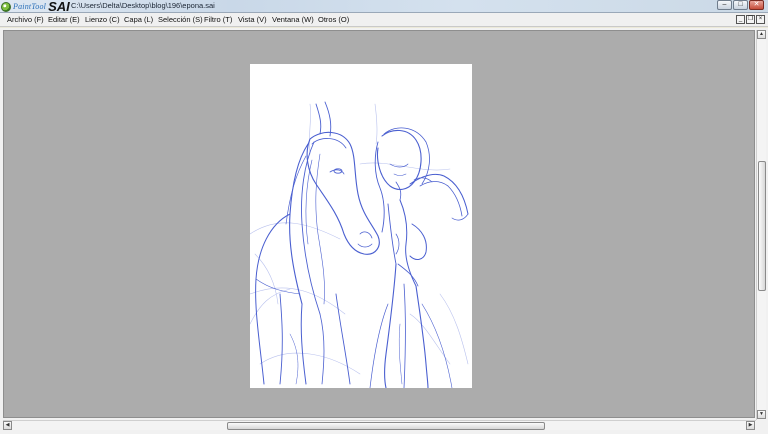  What do you see at coordinates (761, 414) in the screenshot?
I see `scroll-down-arrow-icon: ▼` at bounding box center [761, 414].